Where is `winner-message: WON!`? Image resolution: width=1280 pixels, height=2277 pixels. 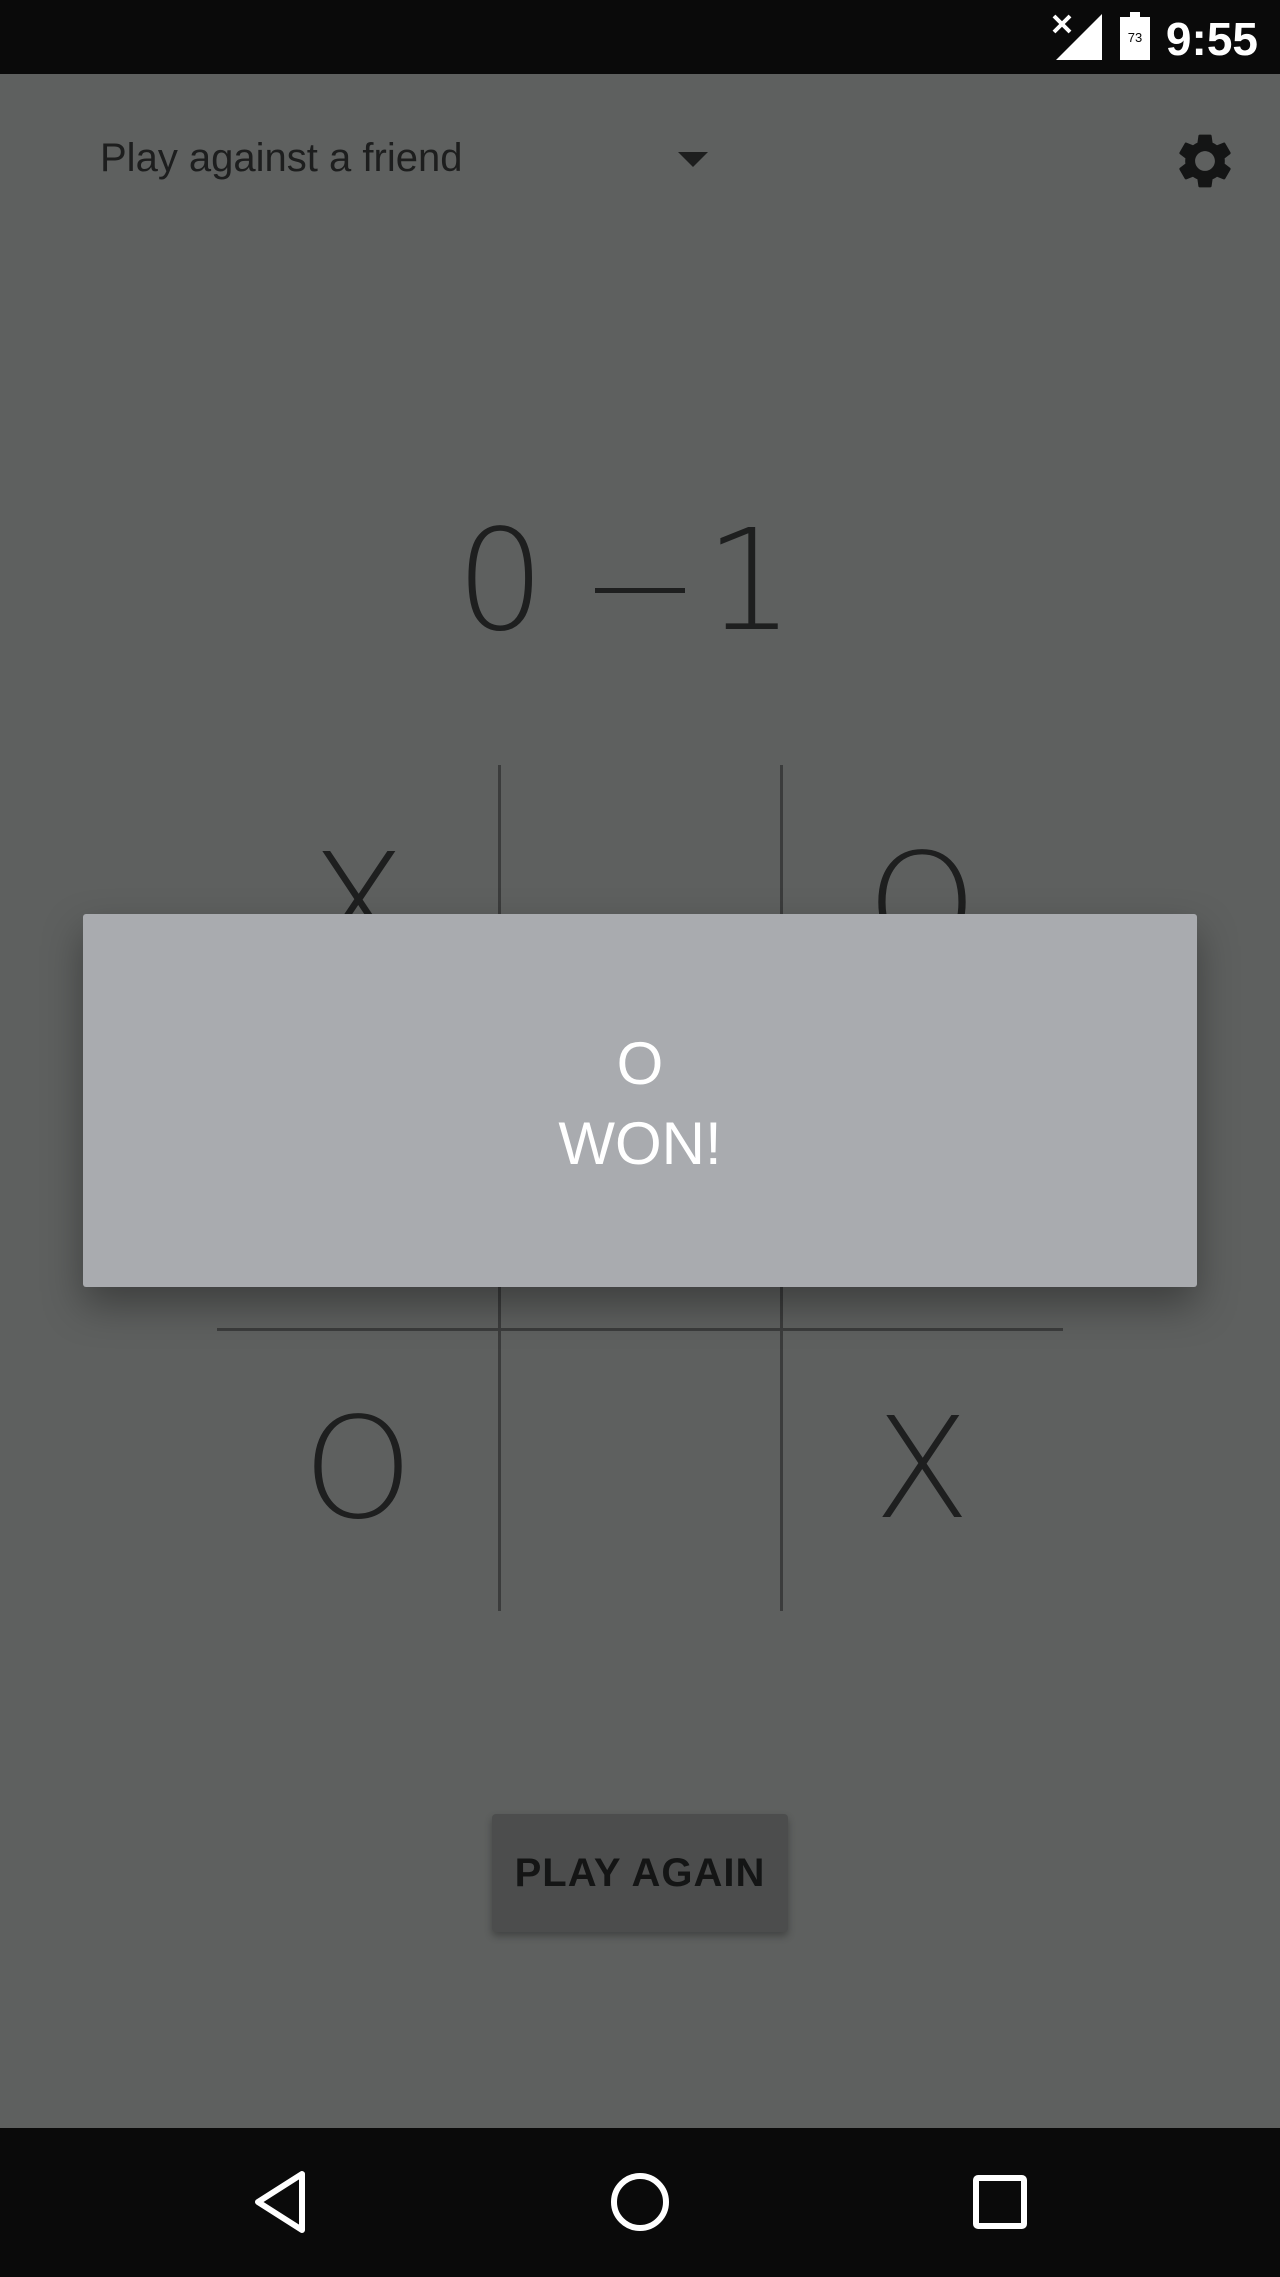
winner-message: WON! is located at coordinates (640, 1143).